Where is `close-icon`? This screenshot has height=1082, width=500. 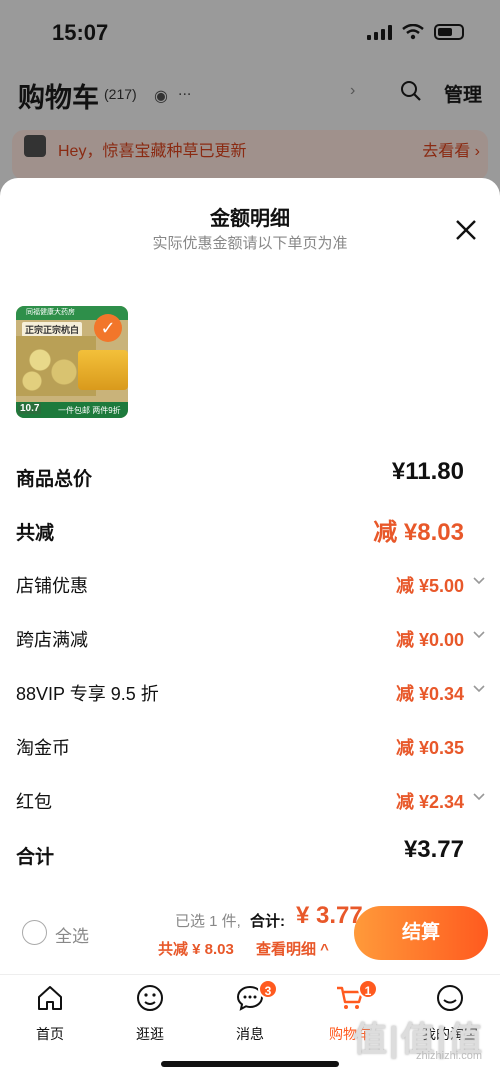
close-icon is located at coordinates (466, 230).